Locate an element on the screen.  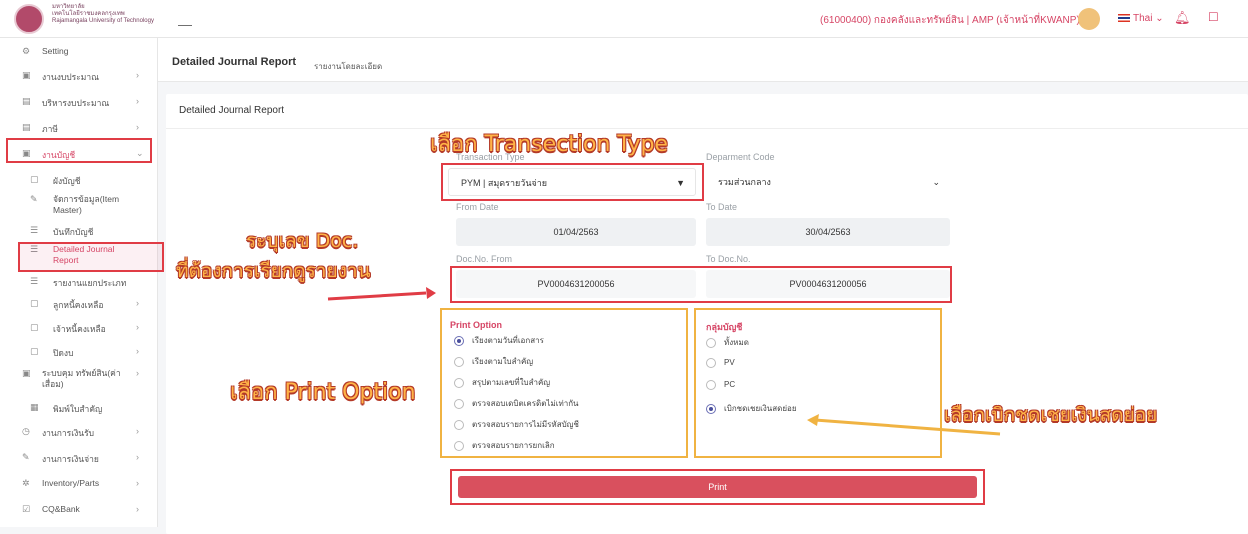
account-group-radio-2: PC is located at coordinates (720, 385).